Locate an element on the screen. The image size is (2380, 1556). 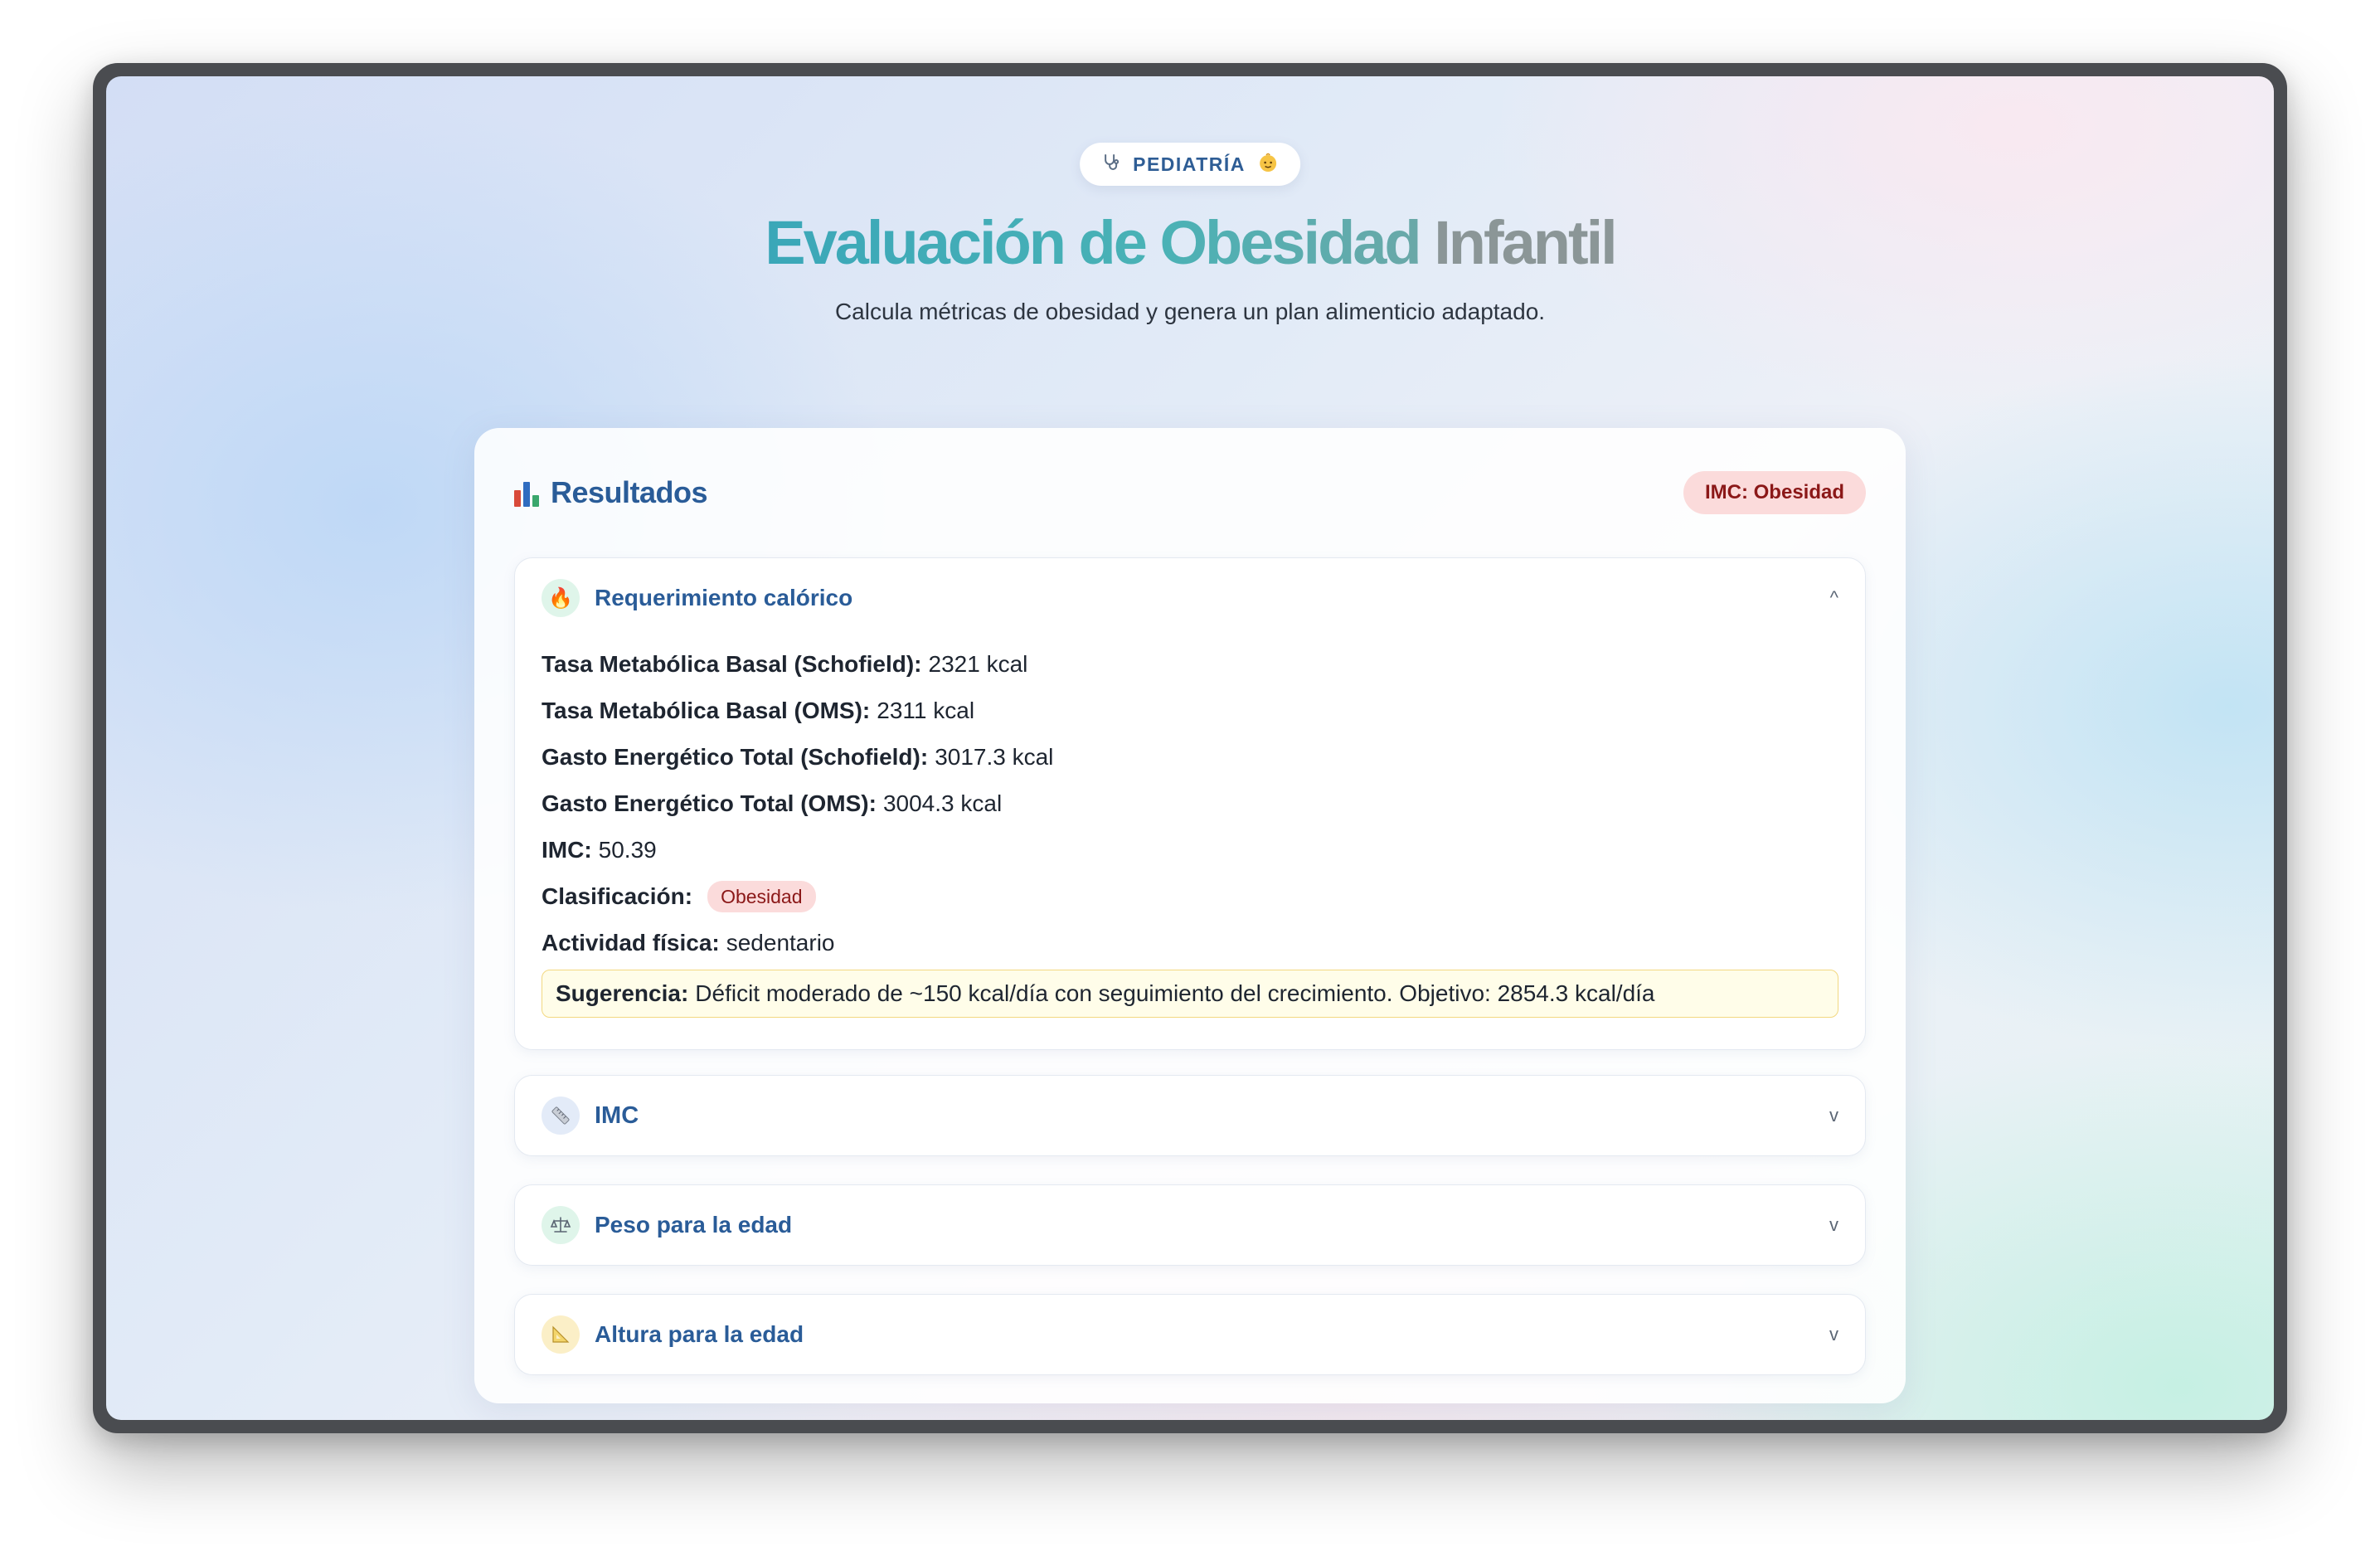
page-title-accent: Infantil is located at coordinates (1526, 243).